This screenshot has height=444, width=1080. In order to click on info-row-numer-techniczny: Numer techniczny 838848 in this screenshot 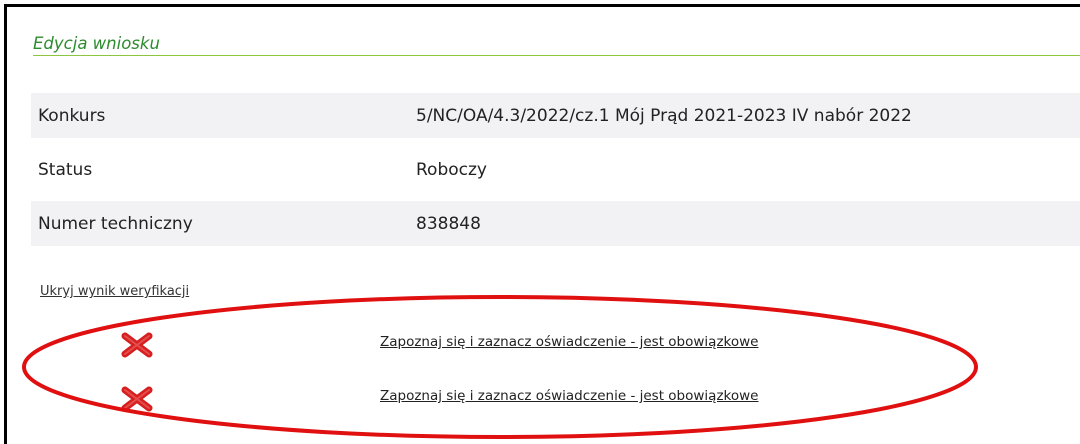, I will do `click(555, 223)`.